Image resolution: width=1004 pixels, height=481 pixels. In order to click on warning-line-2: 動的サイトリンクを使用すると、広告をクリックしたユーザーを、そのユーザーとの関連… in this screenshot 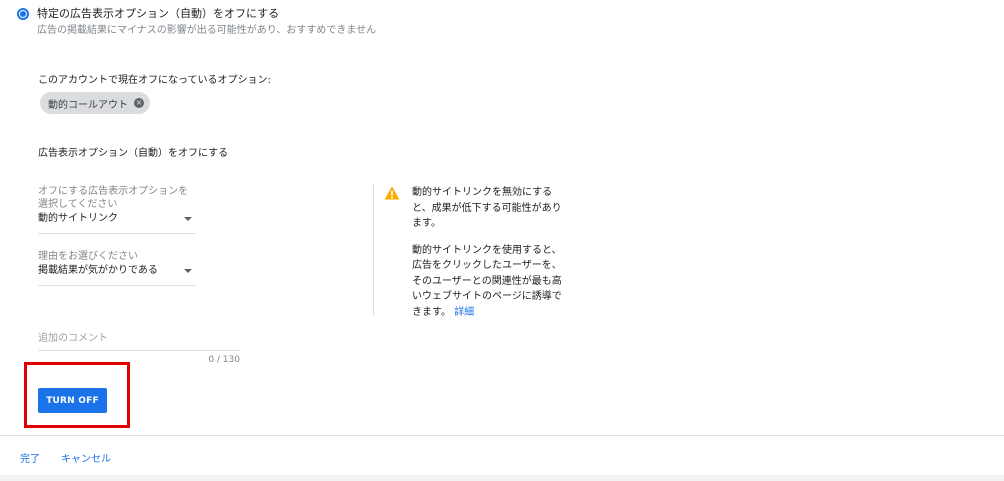, I will do `click(491, 282)`.